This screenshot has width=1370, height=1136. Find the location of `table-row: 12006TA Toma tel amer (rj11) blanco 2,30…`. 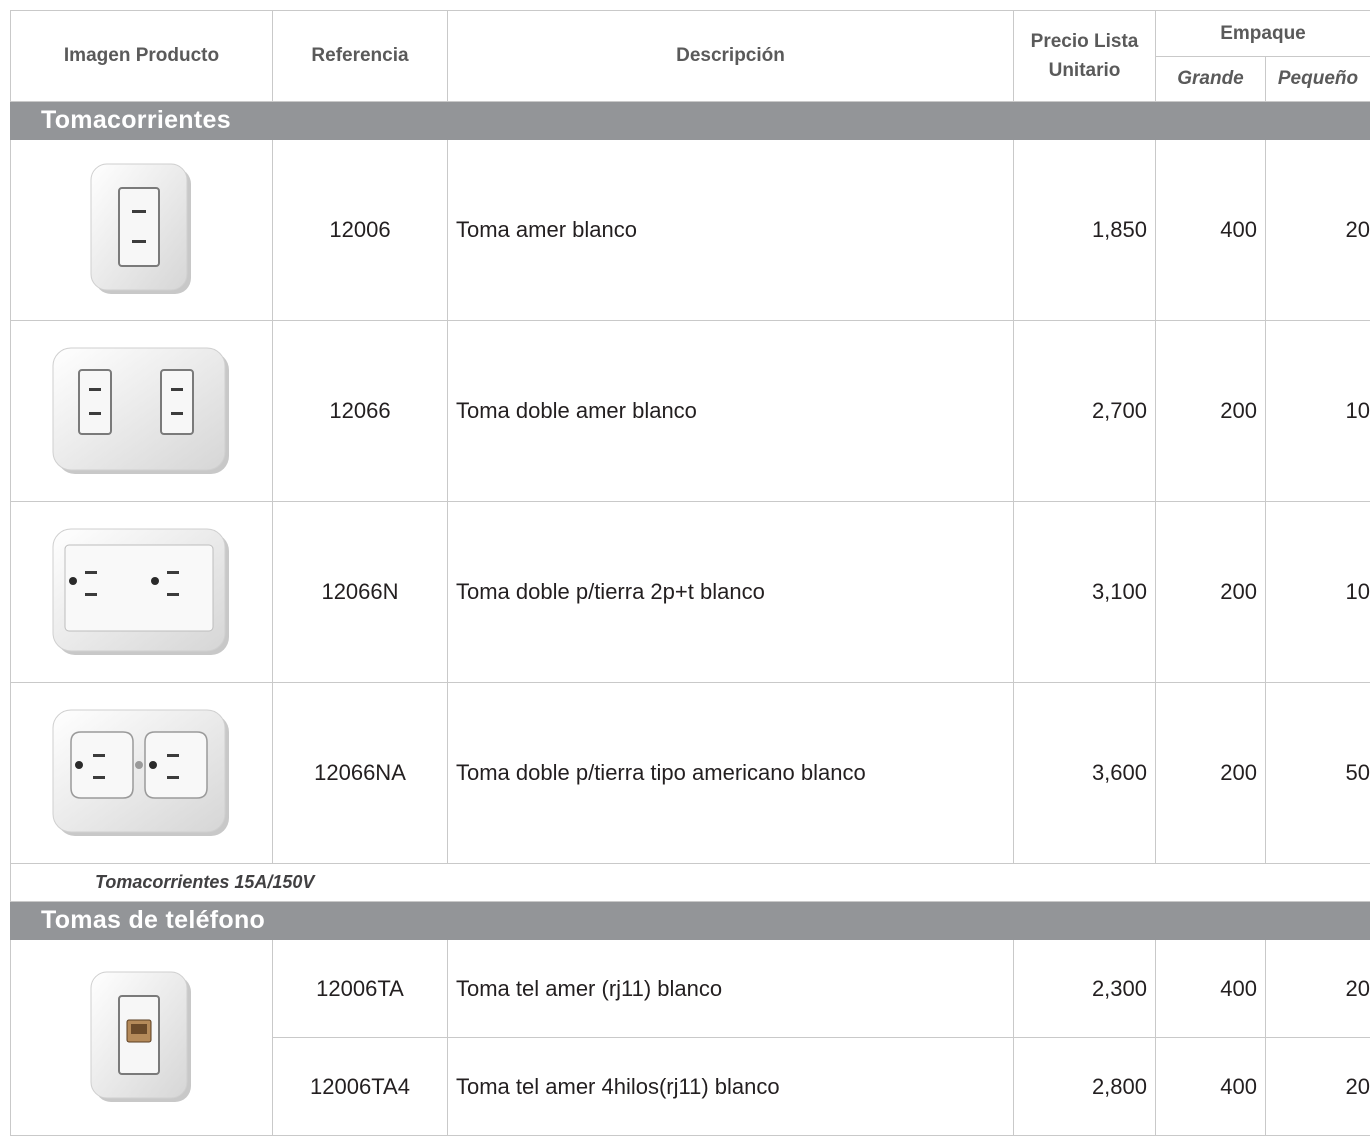

table-row: 12006TA Toma tel amer (rj11) blanco 2,30… is located at coordinates (690, 989).